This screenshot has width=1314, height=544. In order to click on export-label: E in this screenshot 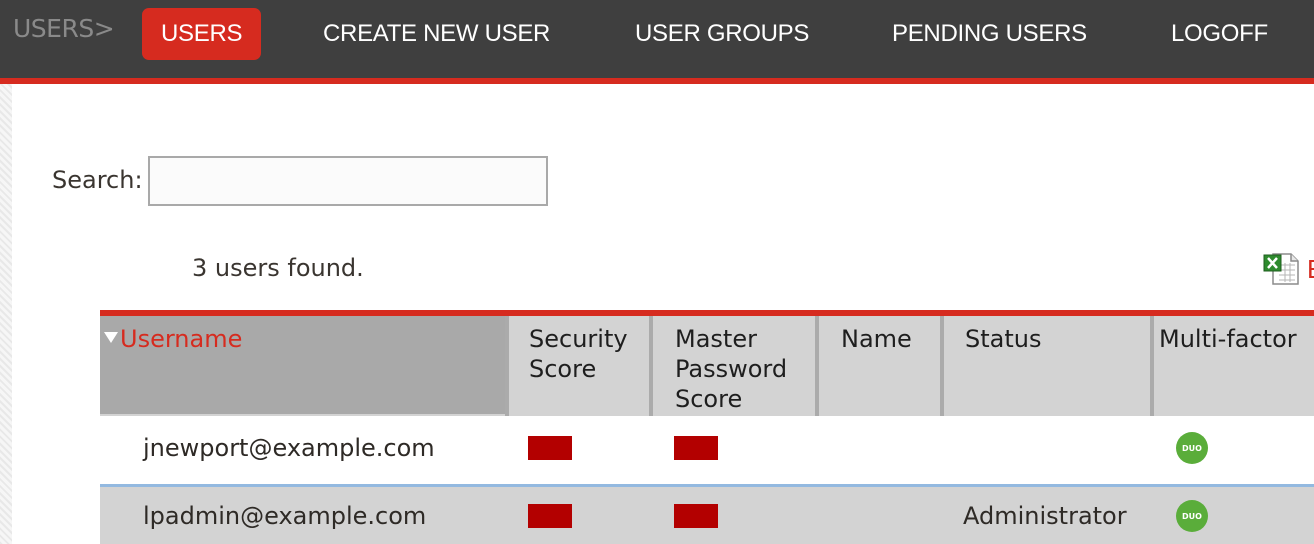, I will do `click(1310, 269)`.